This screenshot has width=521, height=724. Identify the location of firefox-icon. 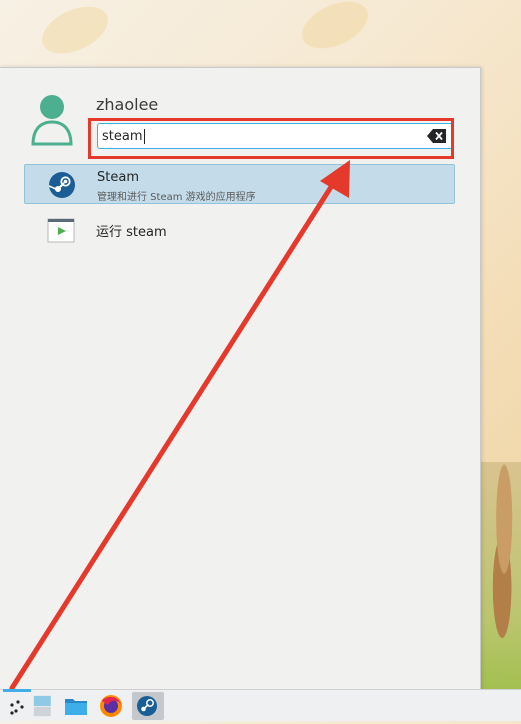
(111, 706).